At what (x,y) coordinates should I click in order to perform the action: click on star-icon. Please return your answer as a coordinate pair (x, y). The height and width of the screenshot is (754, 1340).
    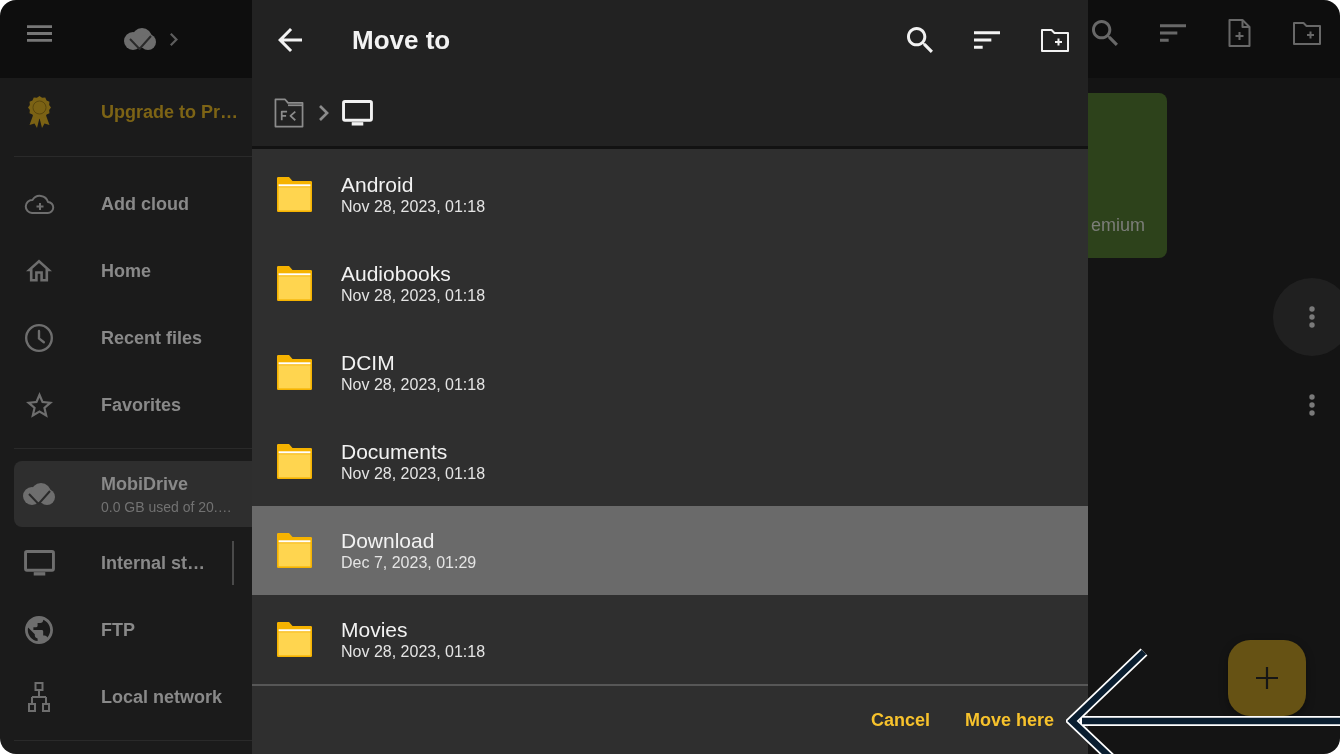
    Looking at the image, I should click on (39, 404).